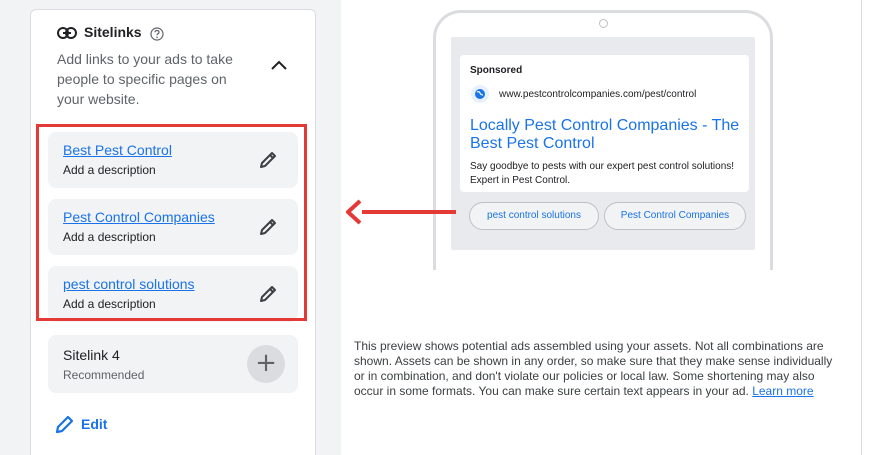 The width and height of the screenshot is (871, 455). Describe the element at coordinates (173, 364) in the screenshot. I see `sitelink-item-4: Sitelink 4 Recommended +` at that location.